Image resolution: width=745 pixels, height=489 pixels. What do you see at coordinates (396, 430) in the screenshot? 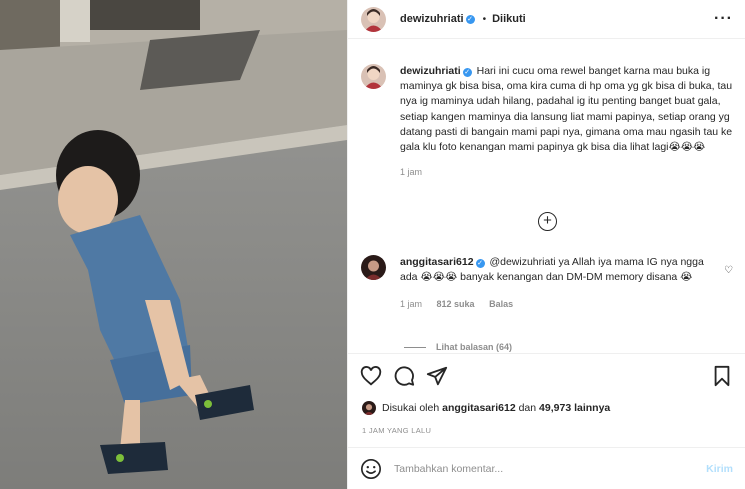
I see `post-timestamp: 1 JAM YANG LALU` at bounding box center [396, 430].